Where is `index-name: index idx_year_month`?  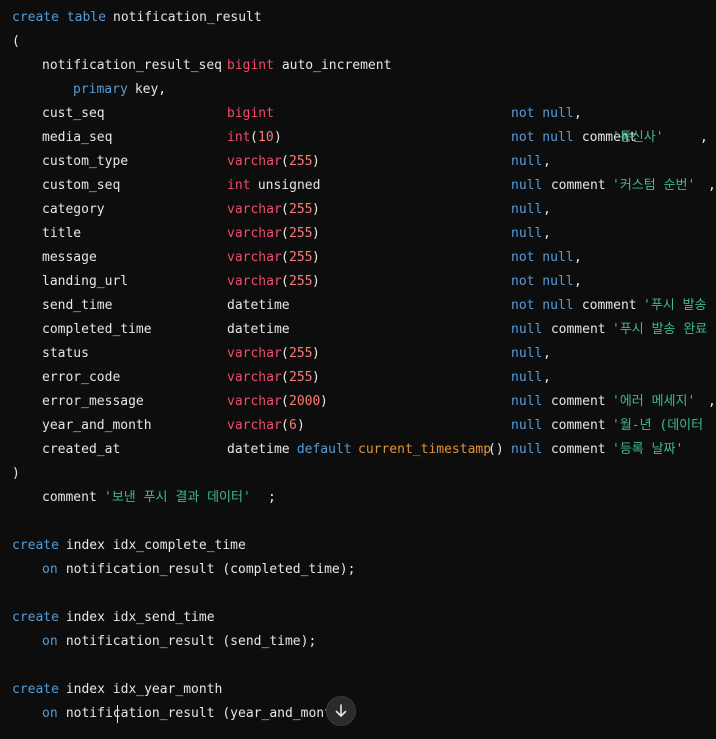 index-name: index idx_year_month is located at coordinates (140, 689).